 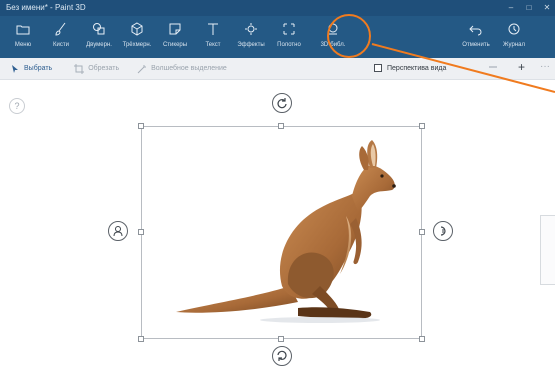 I want to click on more-options-icon: ···, so click(x=545, y=66).